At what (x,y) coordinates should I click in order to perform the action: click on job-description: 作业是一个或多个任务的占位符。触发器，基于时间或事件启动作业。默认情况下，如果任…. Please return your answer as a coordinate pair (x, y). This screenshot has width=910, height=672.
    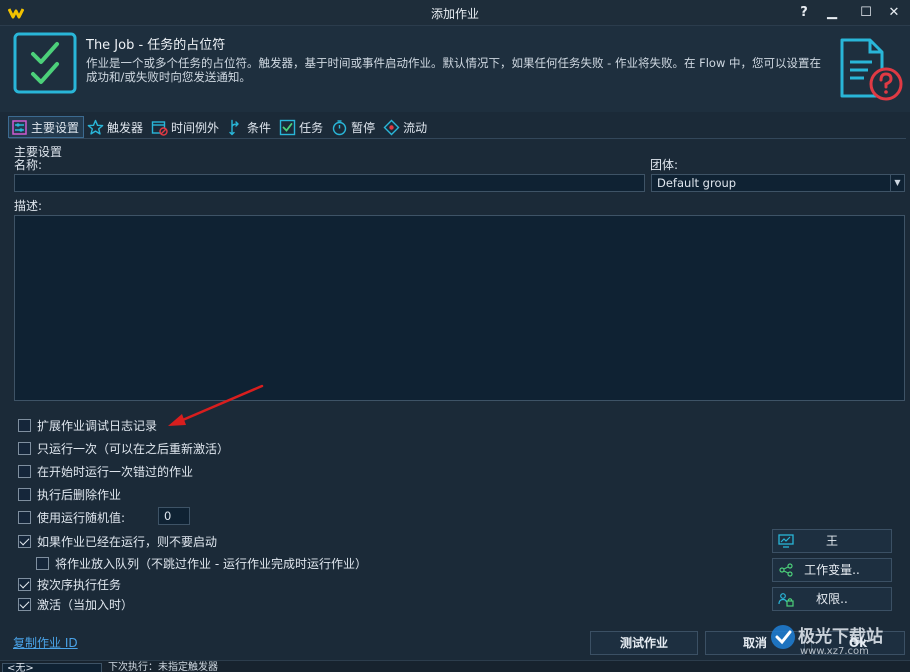
    Looking at the image, I should click on (454, 70).